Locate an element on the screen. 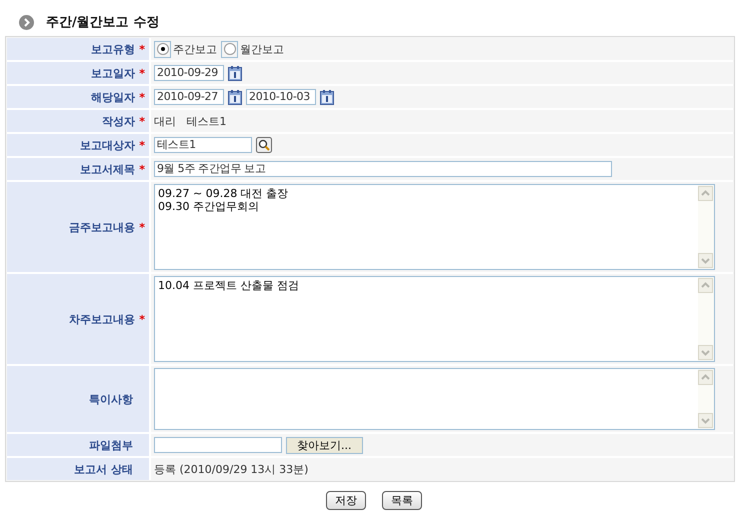  radio-label: 주간보고 is located at coordinates (195, 49).